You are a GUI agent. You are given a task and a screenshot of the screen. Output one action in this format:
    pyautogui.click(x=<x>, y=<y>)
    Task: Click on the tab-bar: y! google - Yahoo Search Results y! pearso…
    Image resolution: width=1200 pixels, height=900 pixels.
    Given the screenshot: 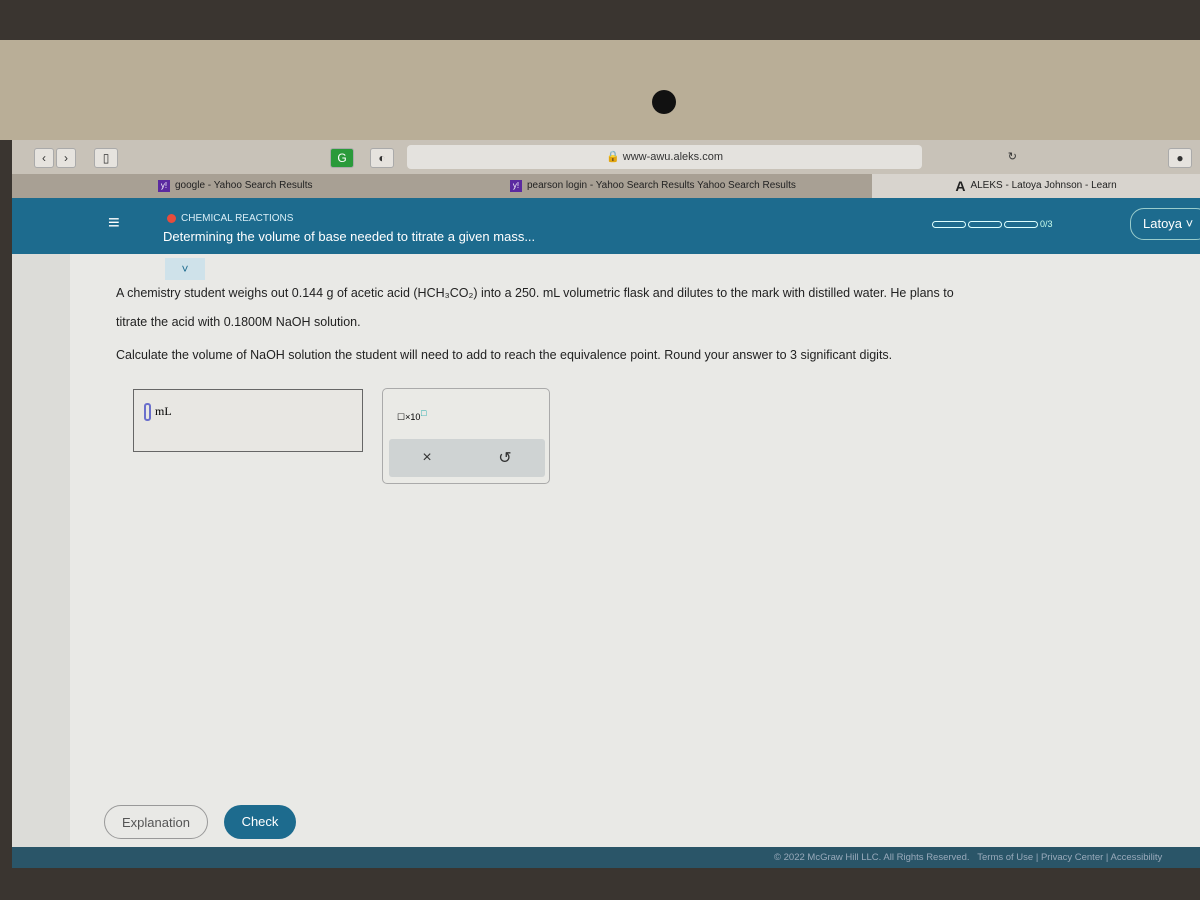 What is the action you would take?
    pyautogui.click(x=606, y=186)
    